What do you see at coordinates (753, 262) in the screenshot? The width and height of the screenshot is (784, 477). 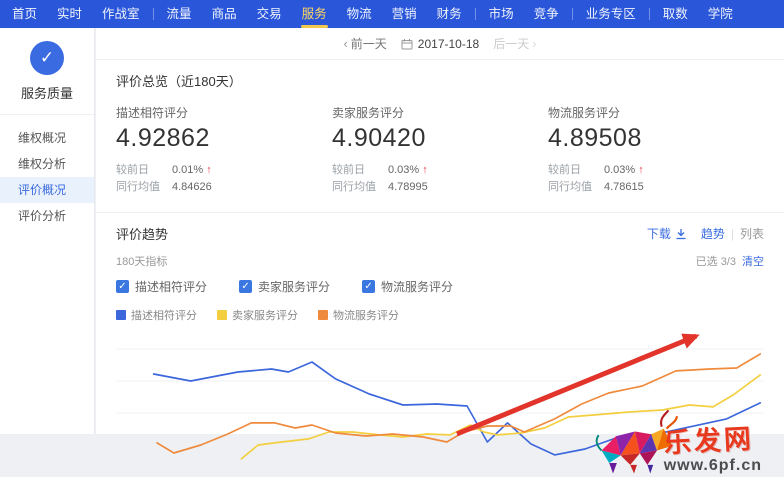 I see `clear-selection-button: 清空` at bounding box center [753, 262].